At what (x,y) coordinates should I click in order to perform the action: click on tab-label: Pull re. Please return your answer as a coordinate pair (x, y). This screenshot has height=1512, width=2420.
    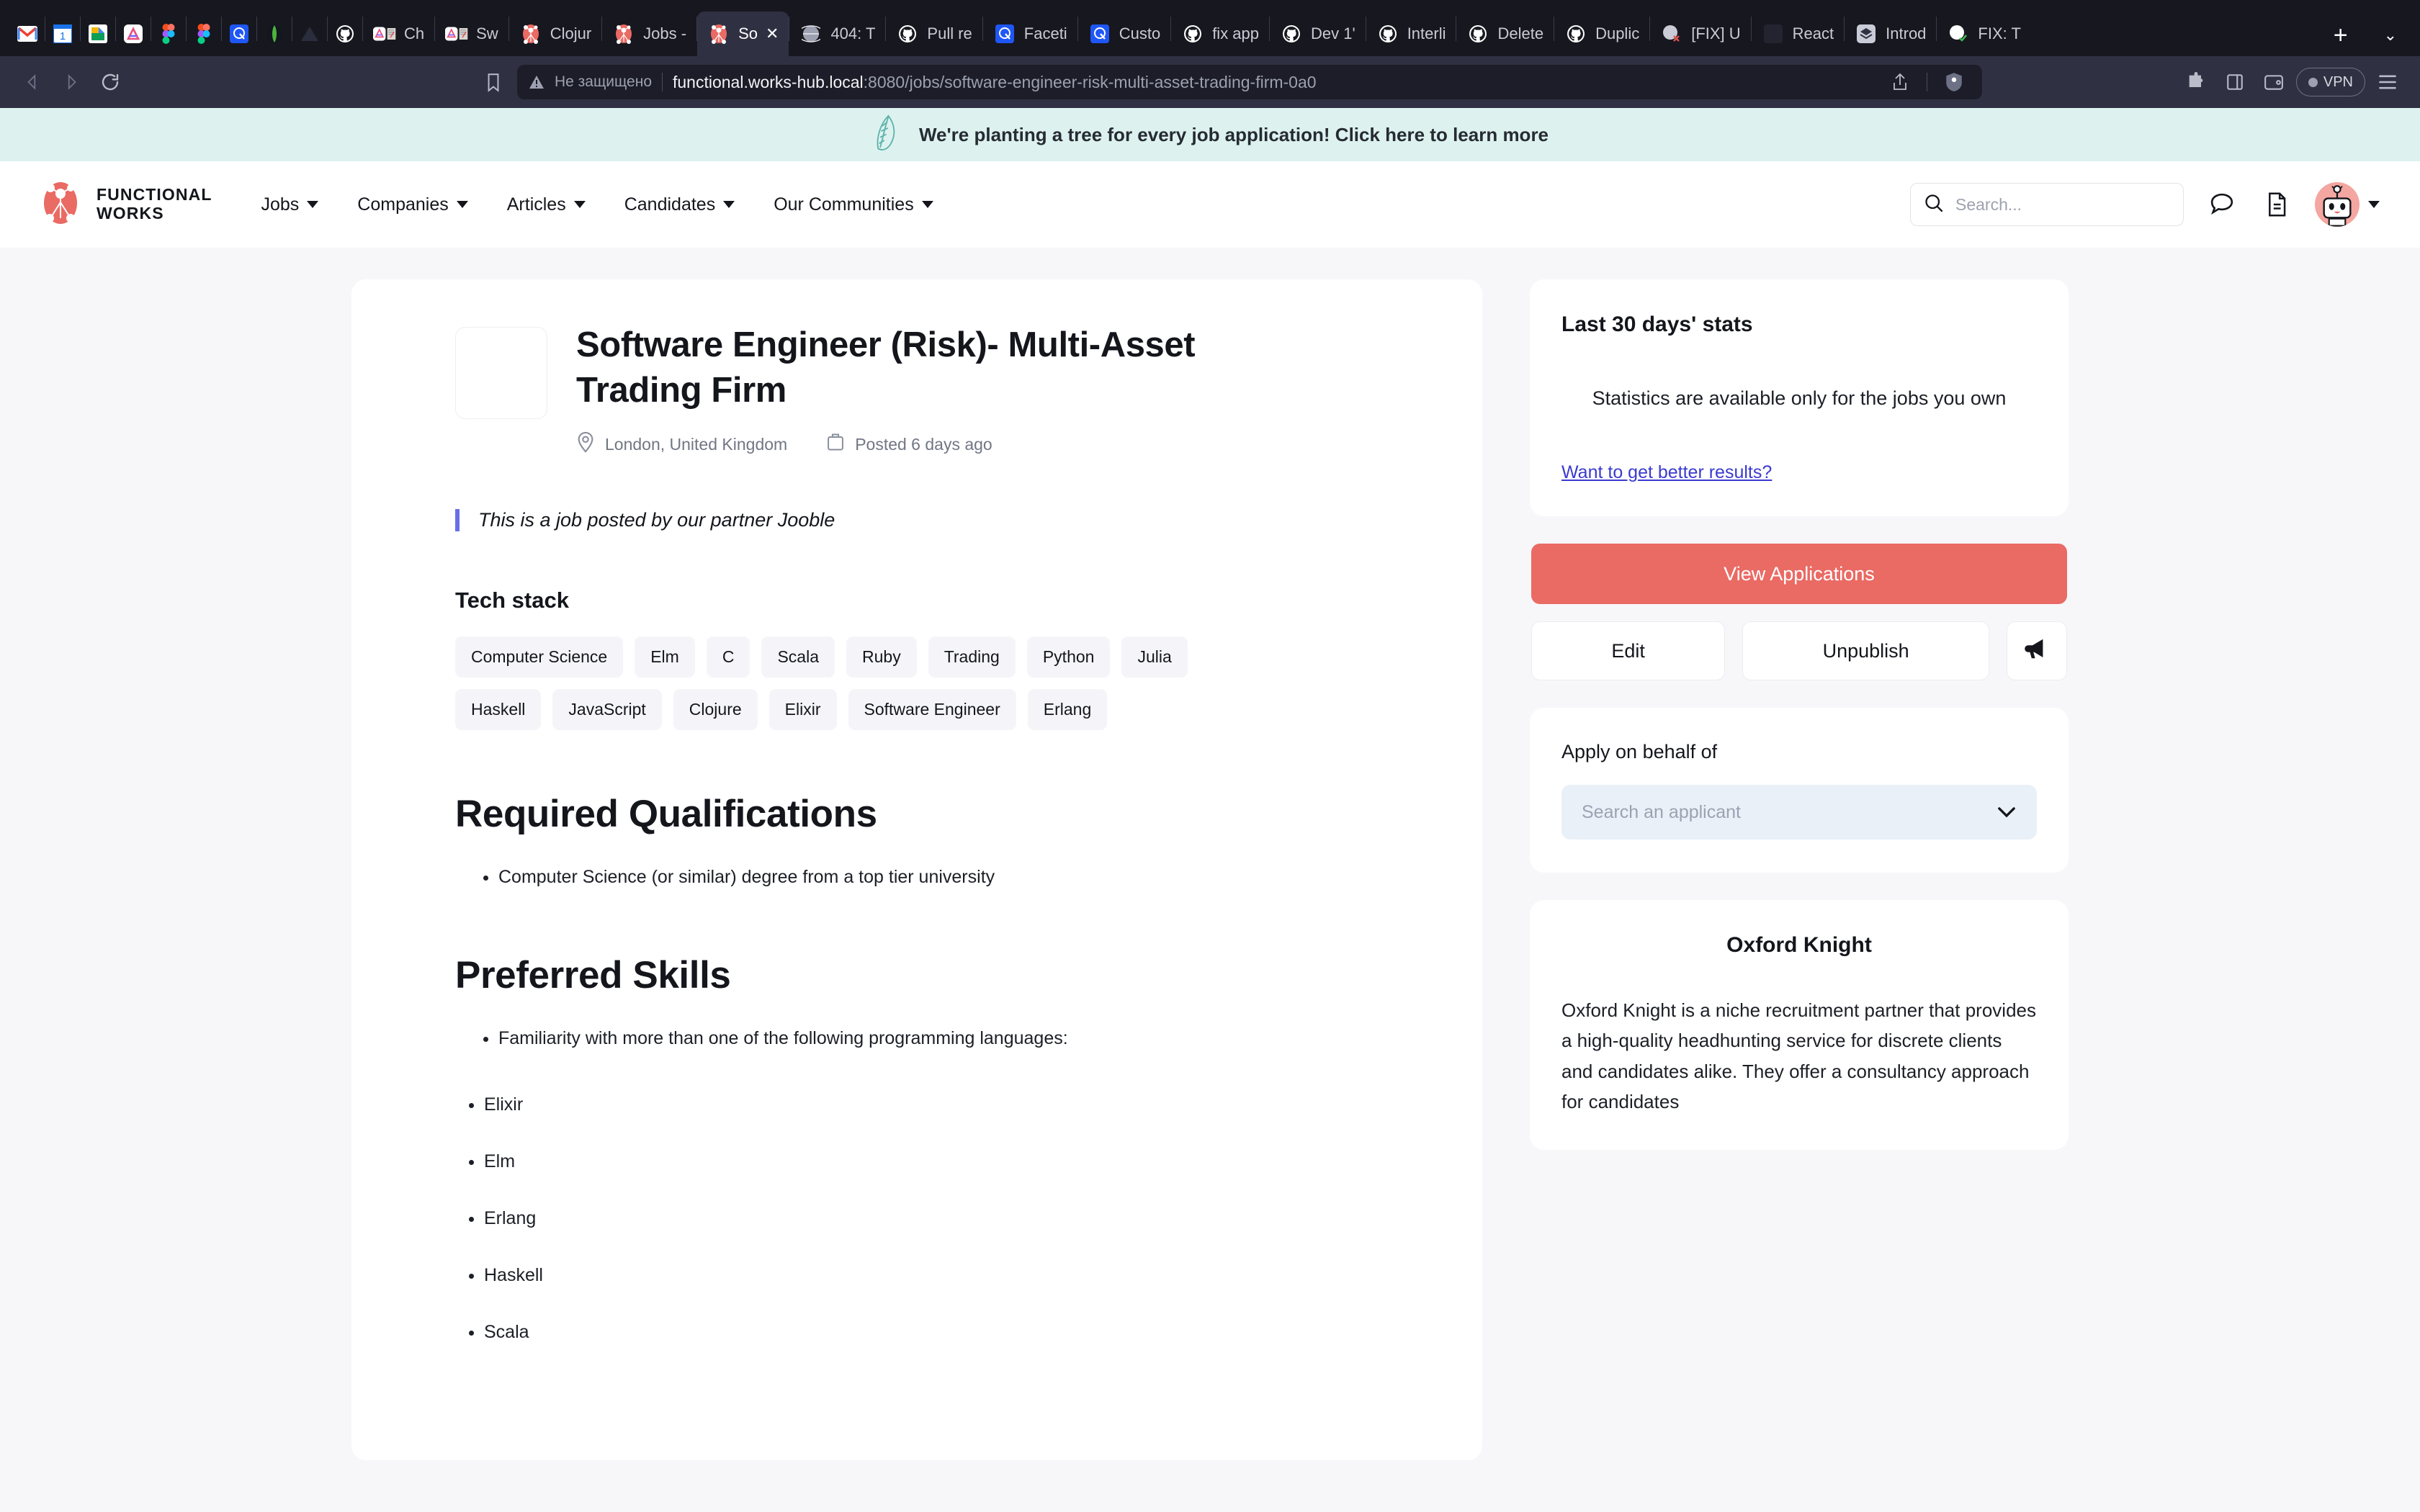
    Looking at the image, I should click on (949, 33).